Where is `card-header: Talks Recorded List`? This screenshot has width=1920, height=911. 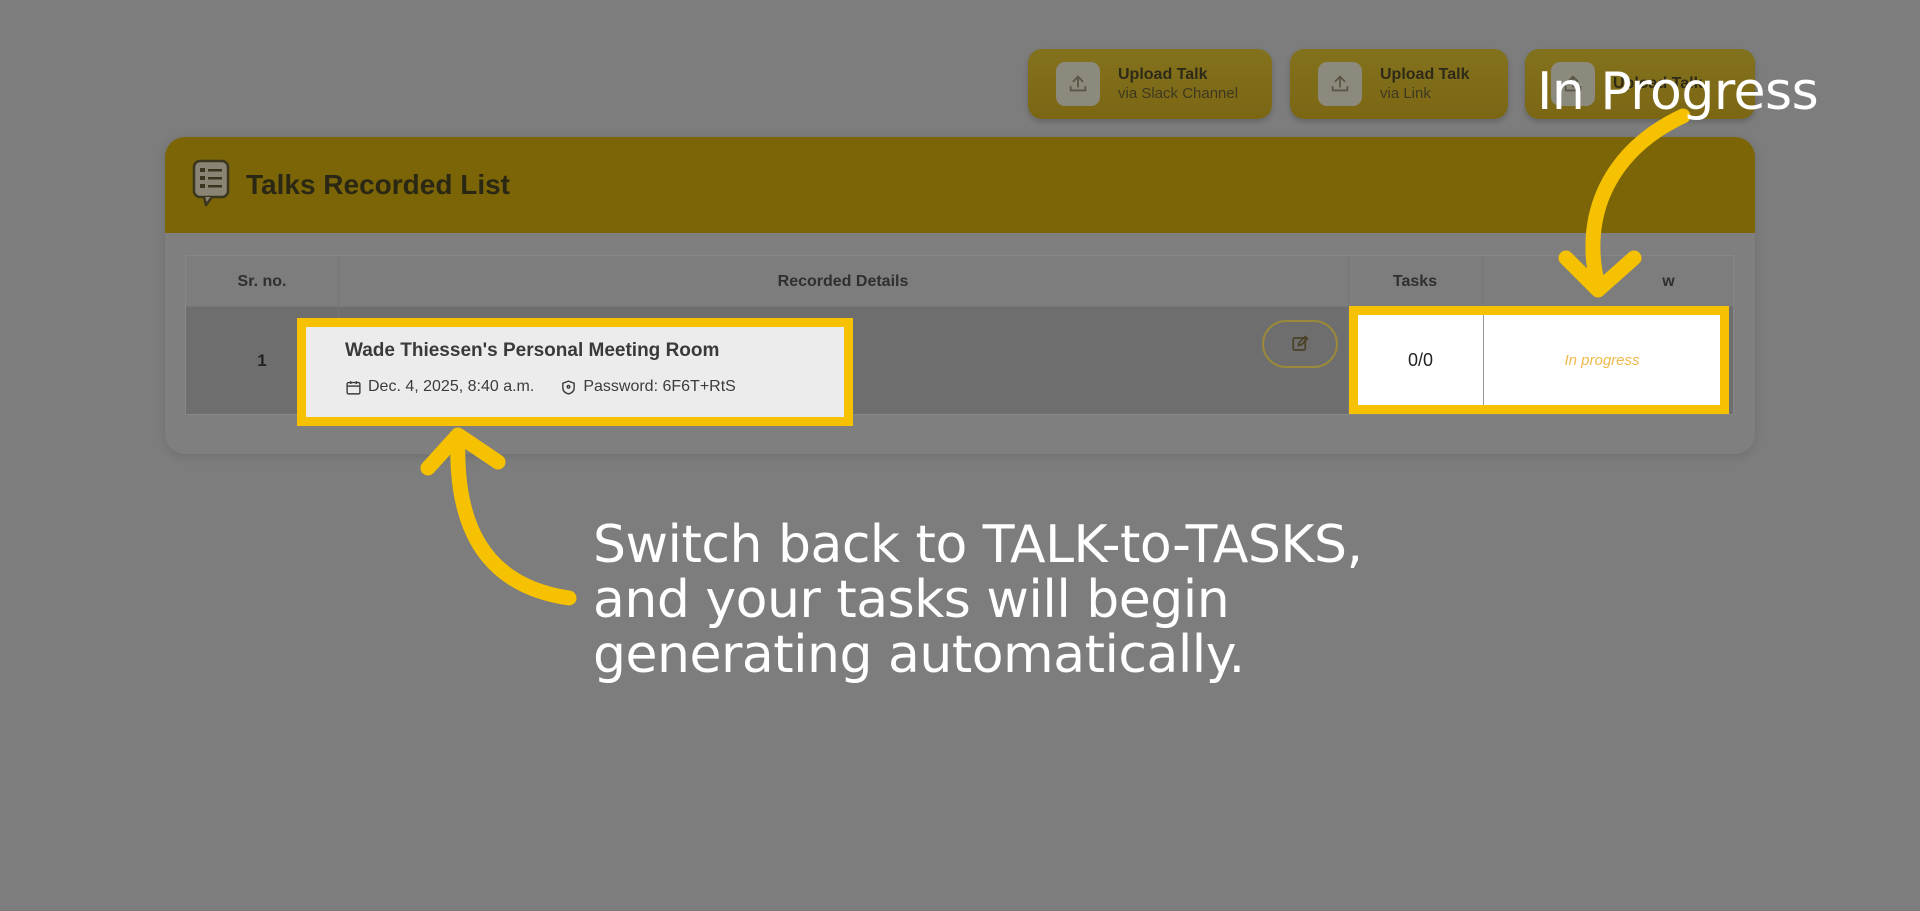 card-header: Talks Recorded List is located at coordinates (960, 185).